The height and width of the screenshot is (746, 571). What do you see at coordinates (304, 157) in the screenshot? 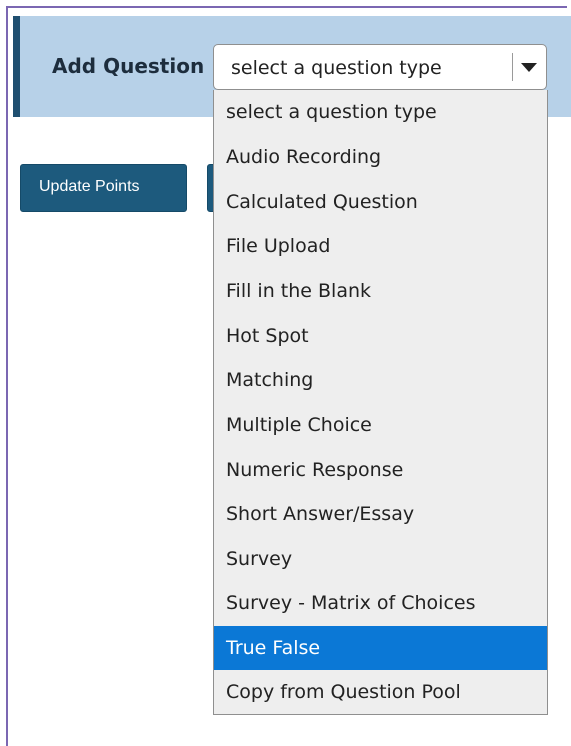
I see `option-label: Audio Recording` at bounding box center [304, 157].